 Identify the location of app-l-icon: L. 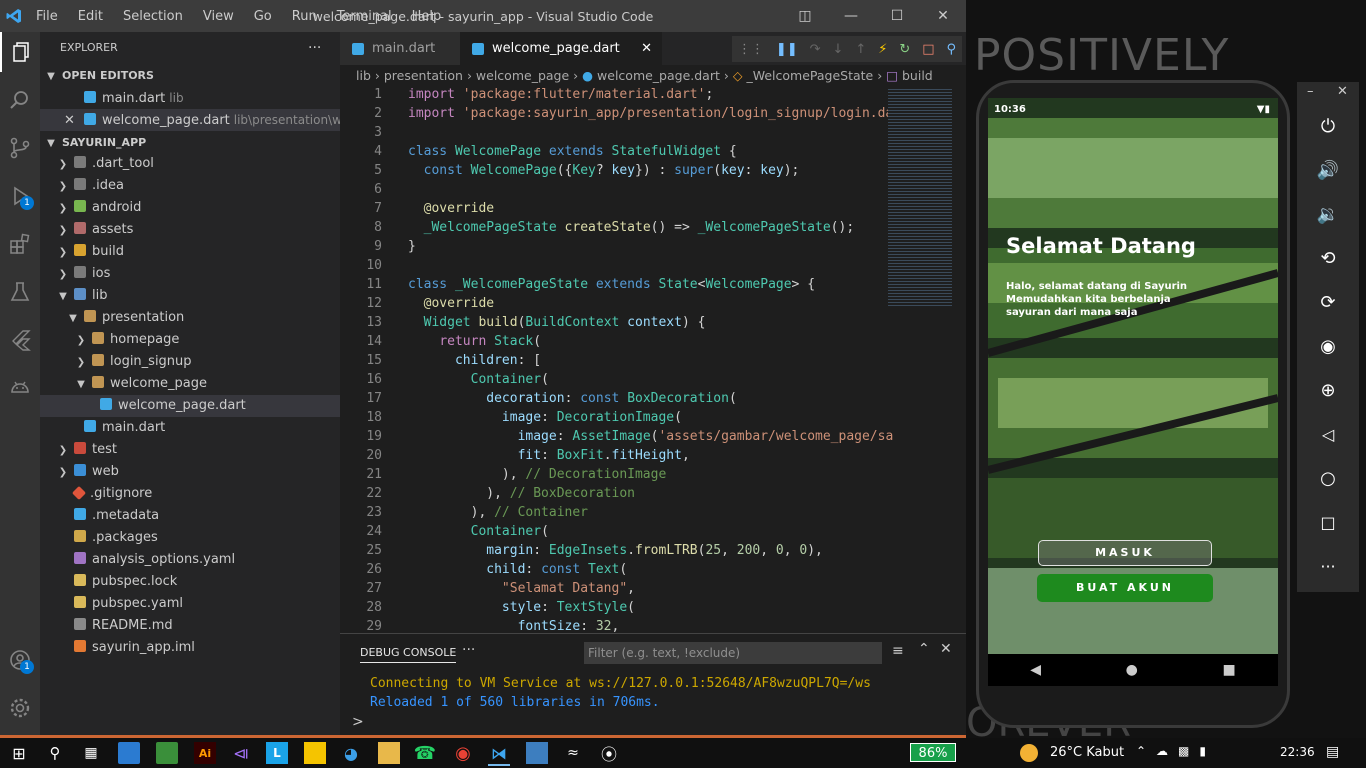
(277, 753).